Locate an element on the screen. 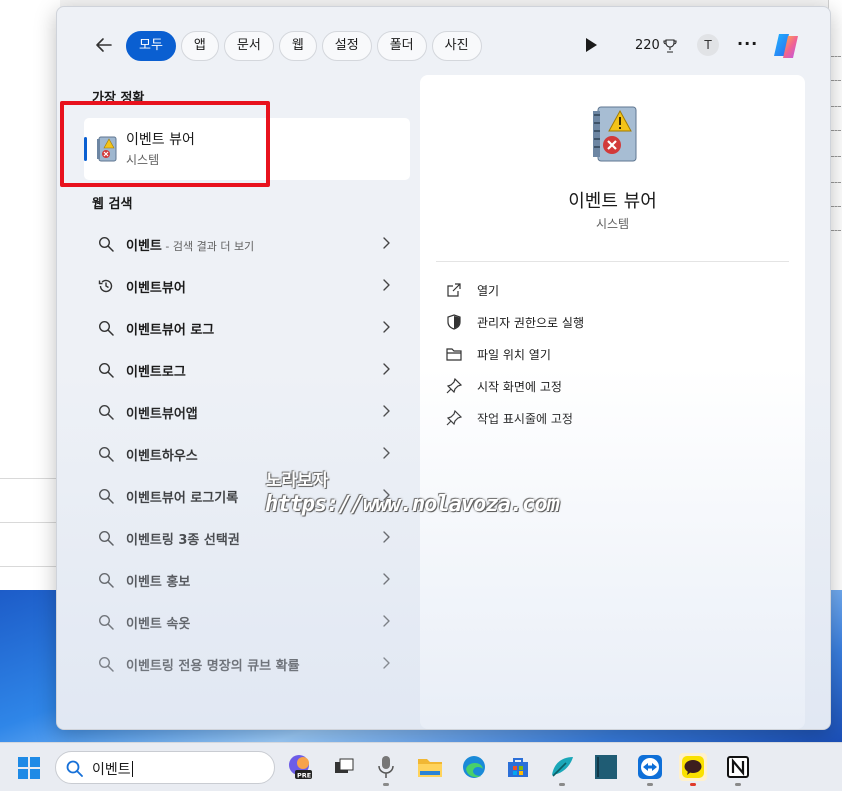 This screenshot has height=791, width=842. search-result-label: 이벤트 홍보 is located at coordinates (158, 580).